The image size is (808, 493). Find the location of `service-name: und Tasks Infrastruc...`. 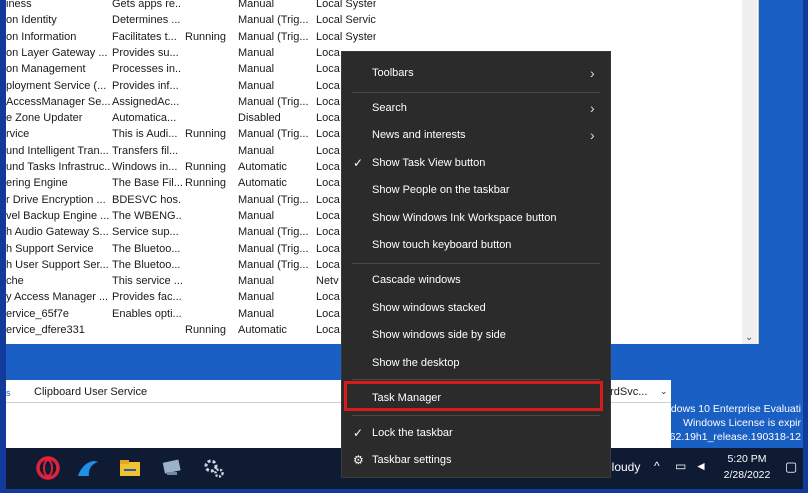

service-name: und Tasks Infrastruc... is located at coordinates (58, 167).